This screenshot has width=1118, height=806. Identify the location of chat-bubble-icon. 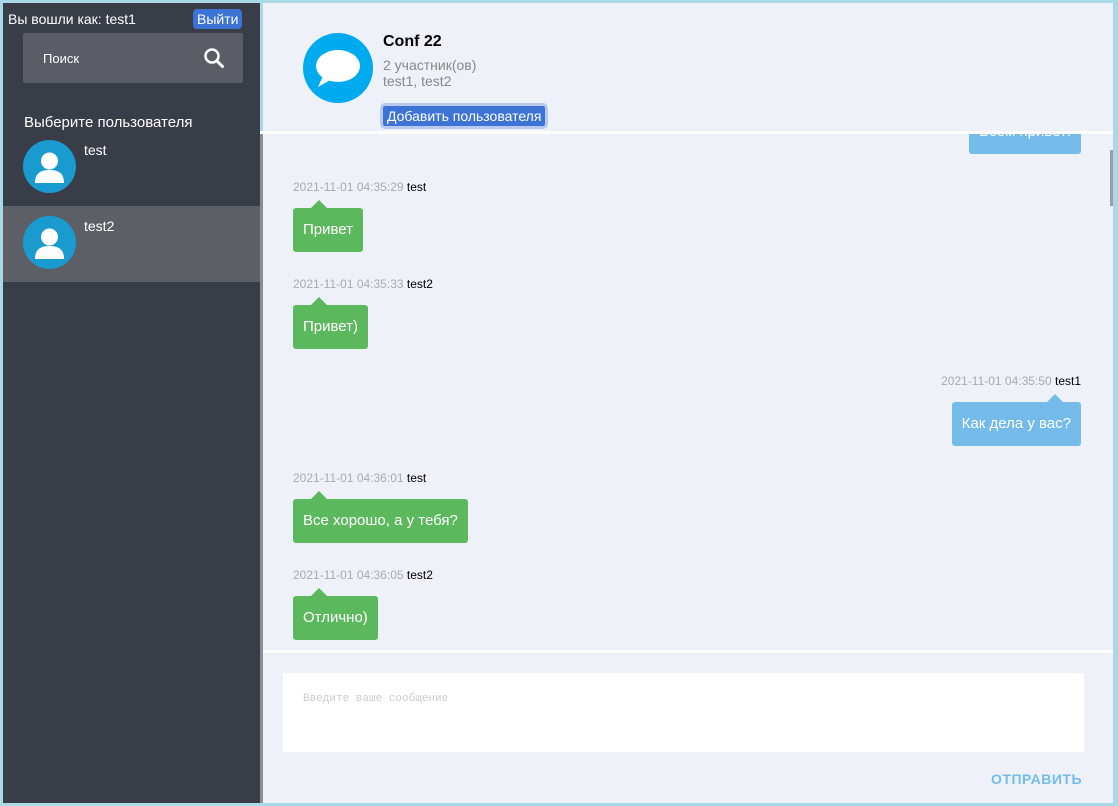
(338, 68).